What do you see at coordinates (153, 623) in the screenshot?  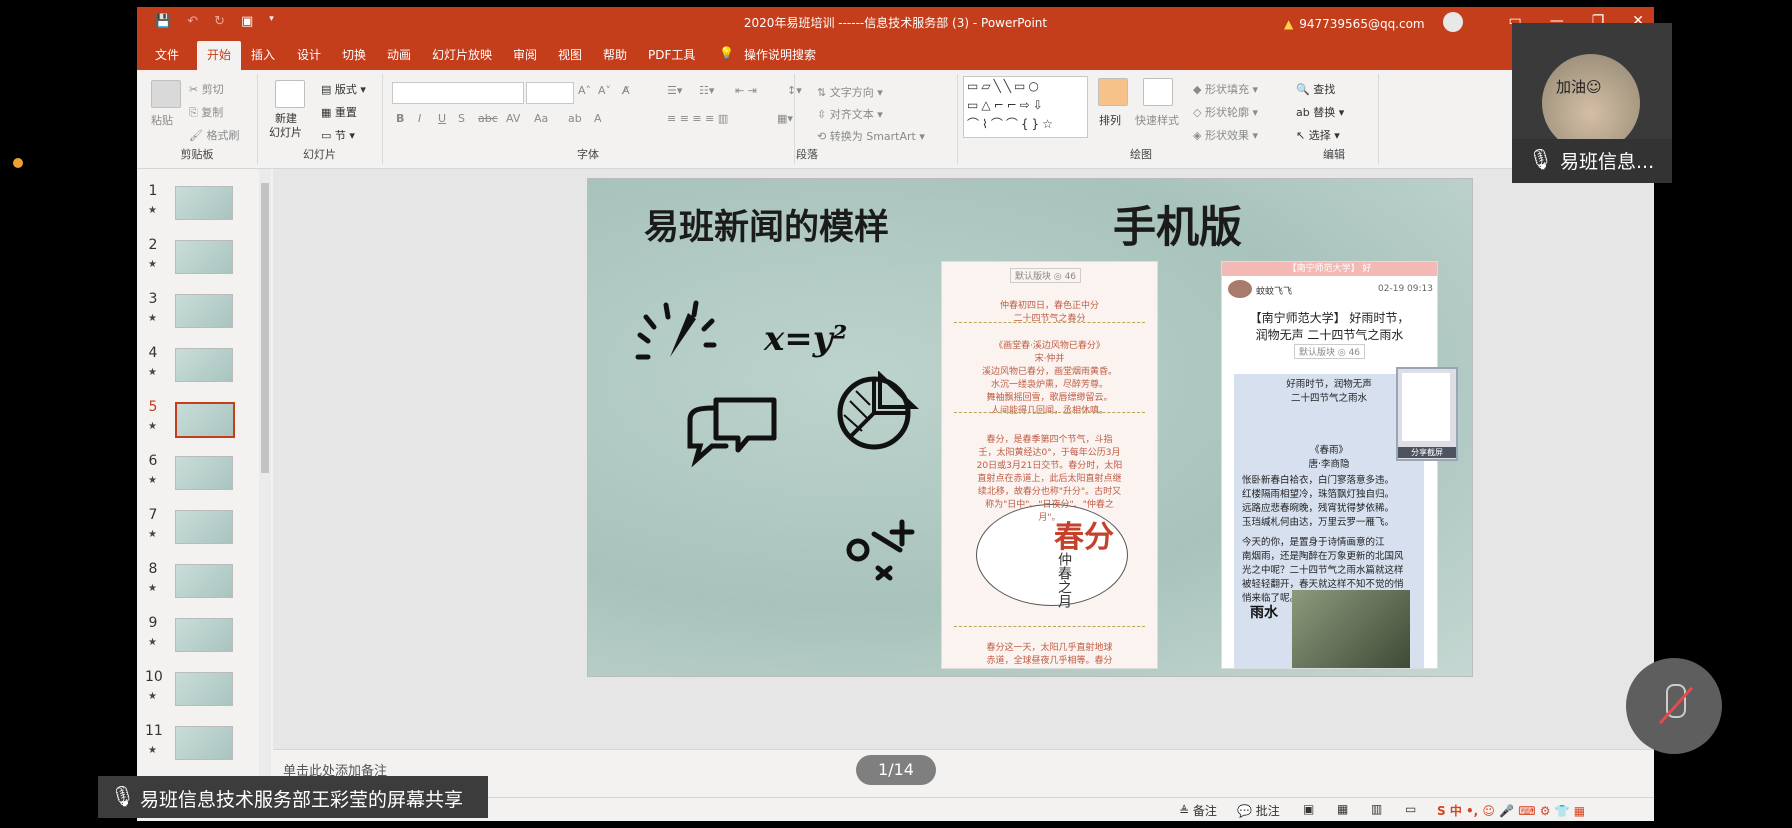 I see `thumbnail-number: 9` at bounding box center [153, 623].